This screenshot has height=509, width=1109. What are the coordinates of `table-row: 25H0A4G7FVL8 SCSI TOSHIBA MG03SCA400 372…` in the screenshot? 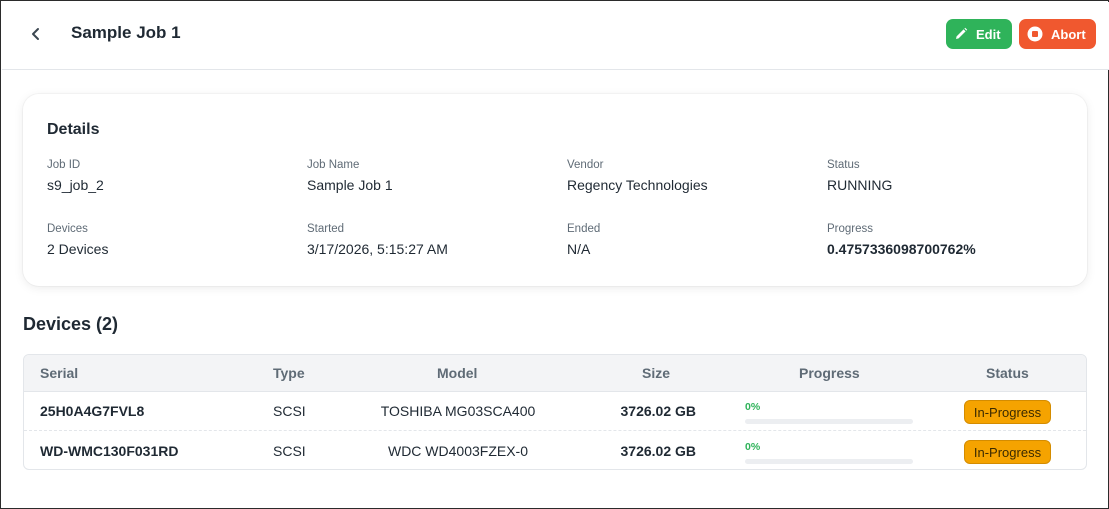 It's located at (555, 411).